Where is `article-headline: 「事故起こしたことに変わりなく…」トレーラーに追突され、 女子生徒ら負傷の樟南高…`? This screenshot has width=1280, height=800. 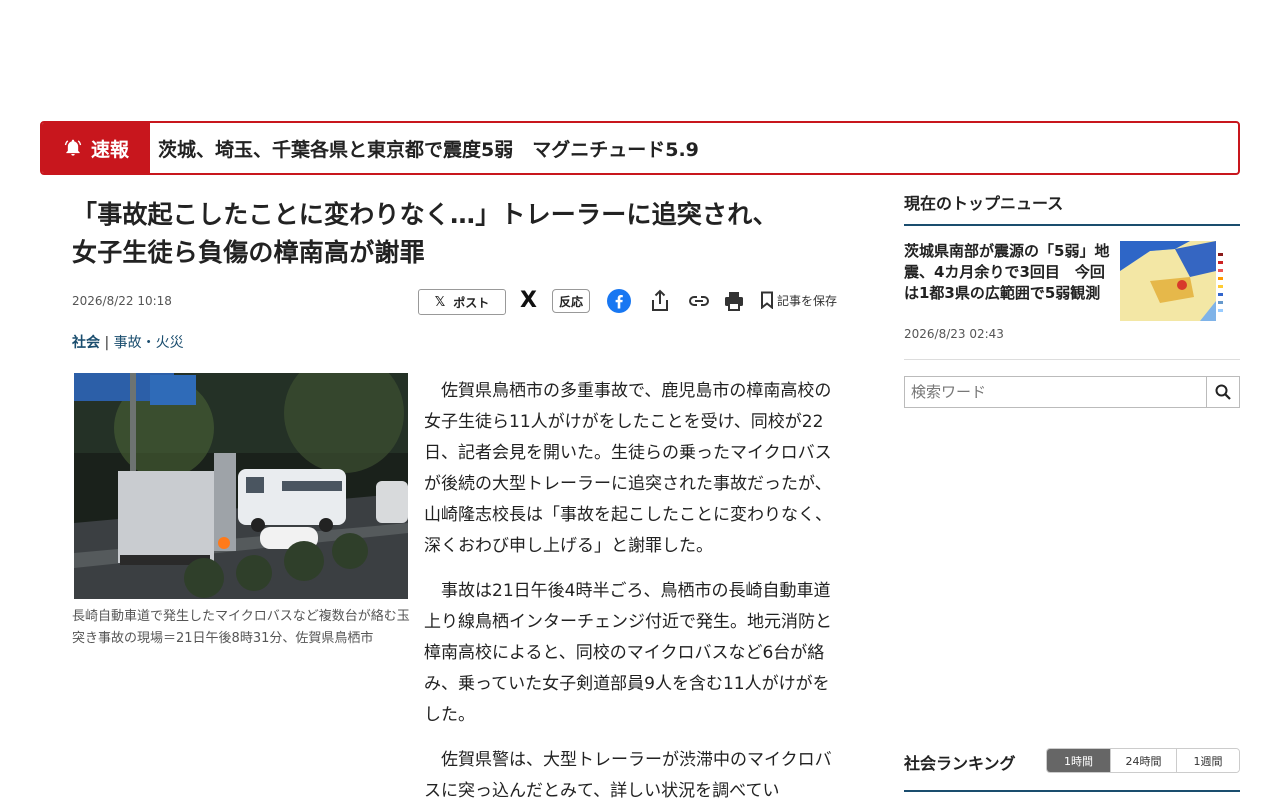
article-headline: 「事故起こしたことに変わりなく…」トレーラーに追突され、 女子生徒ら負傷の樟南高… is located at coordinates (457, 234).